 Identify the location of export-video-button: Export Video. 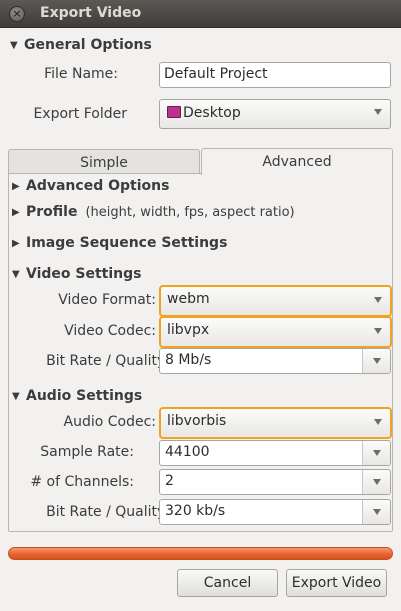
(336, 583).